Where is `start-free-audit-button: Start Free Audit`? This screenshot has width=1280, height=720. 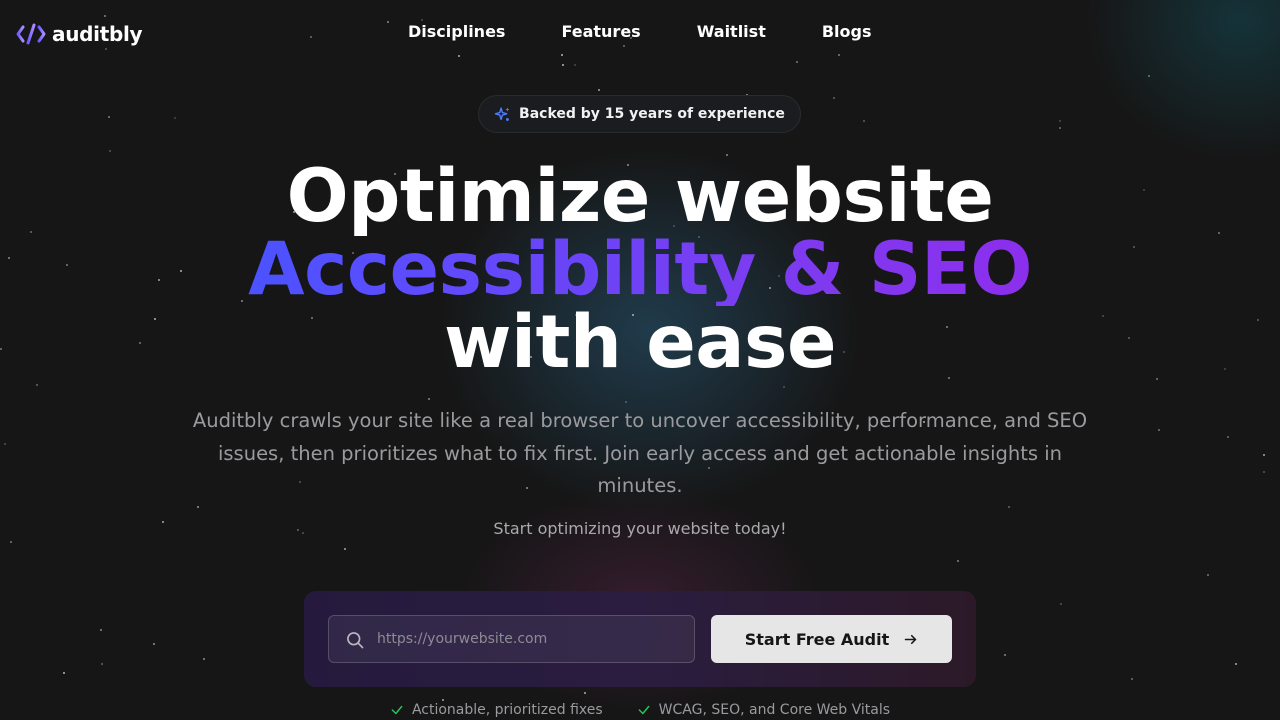
start-free-audit-button: Start Free Audit is located at coordinates (831, 639).